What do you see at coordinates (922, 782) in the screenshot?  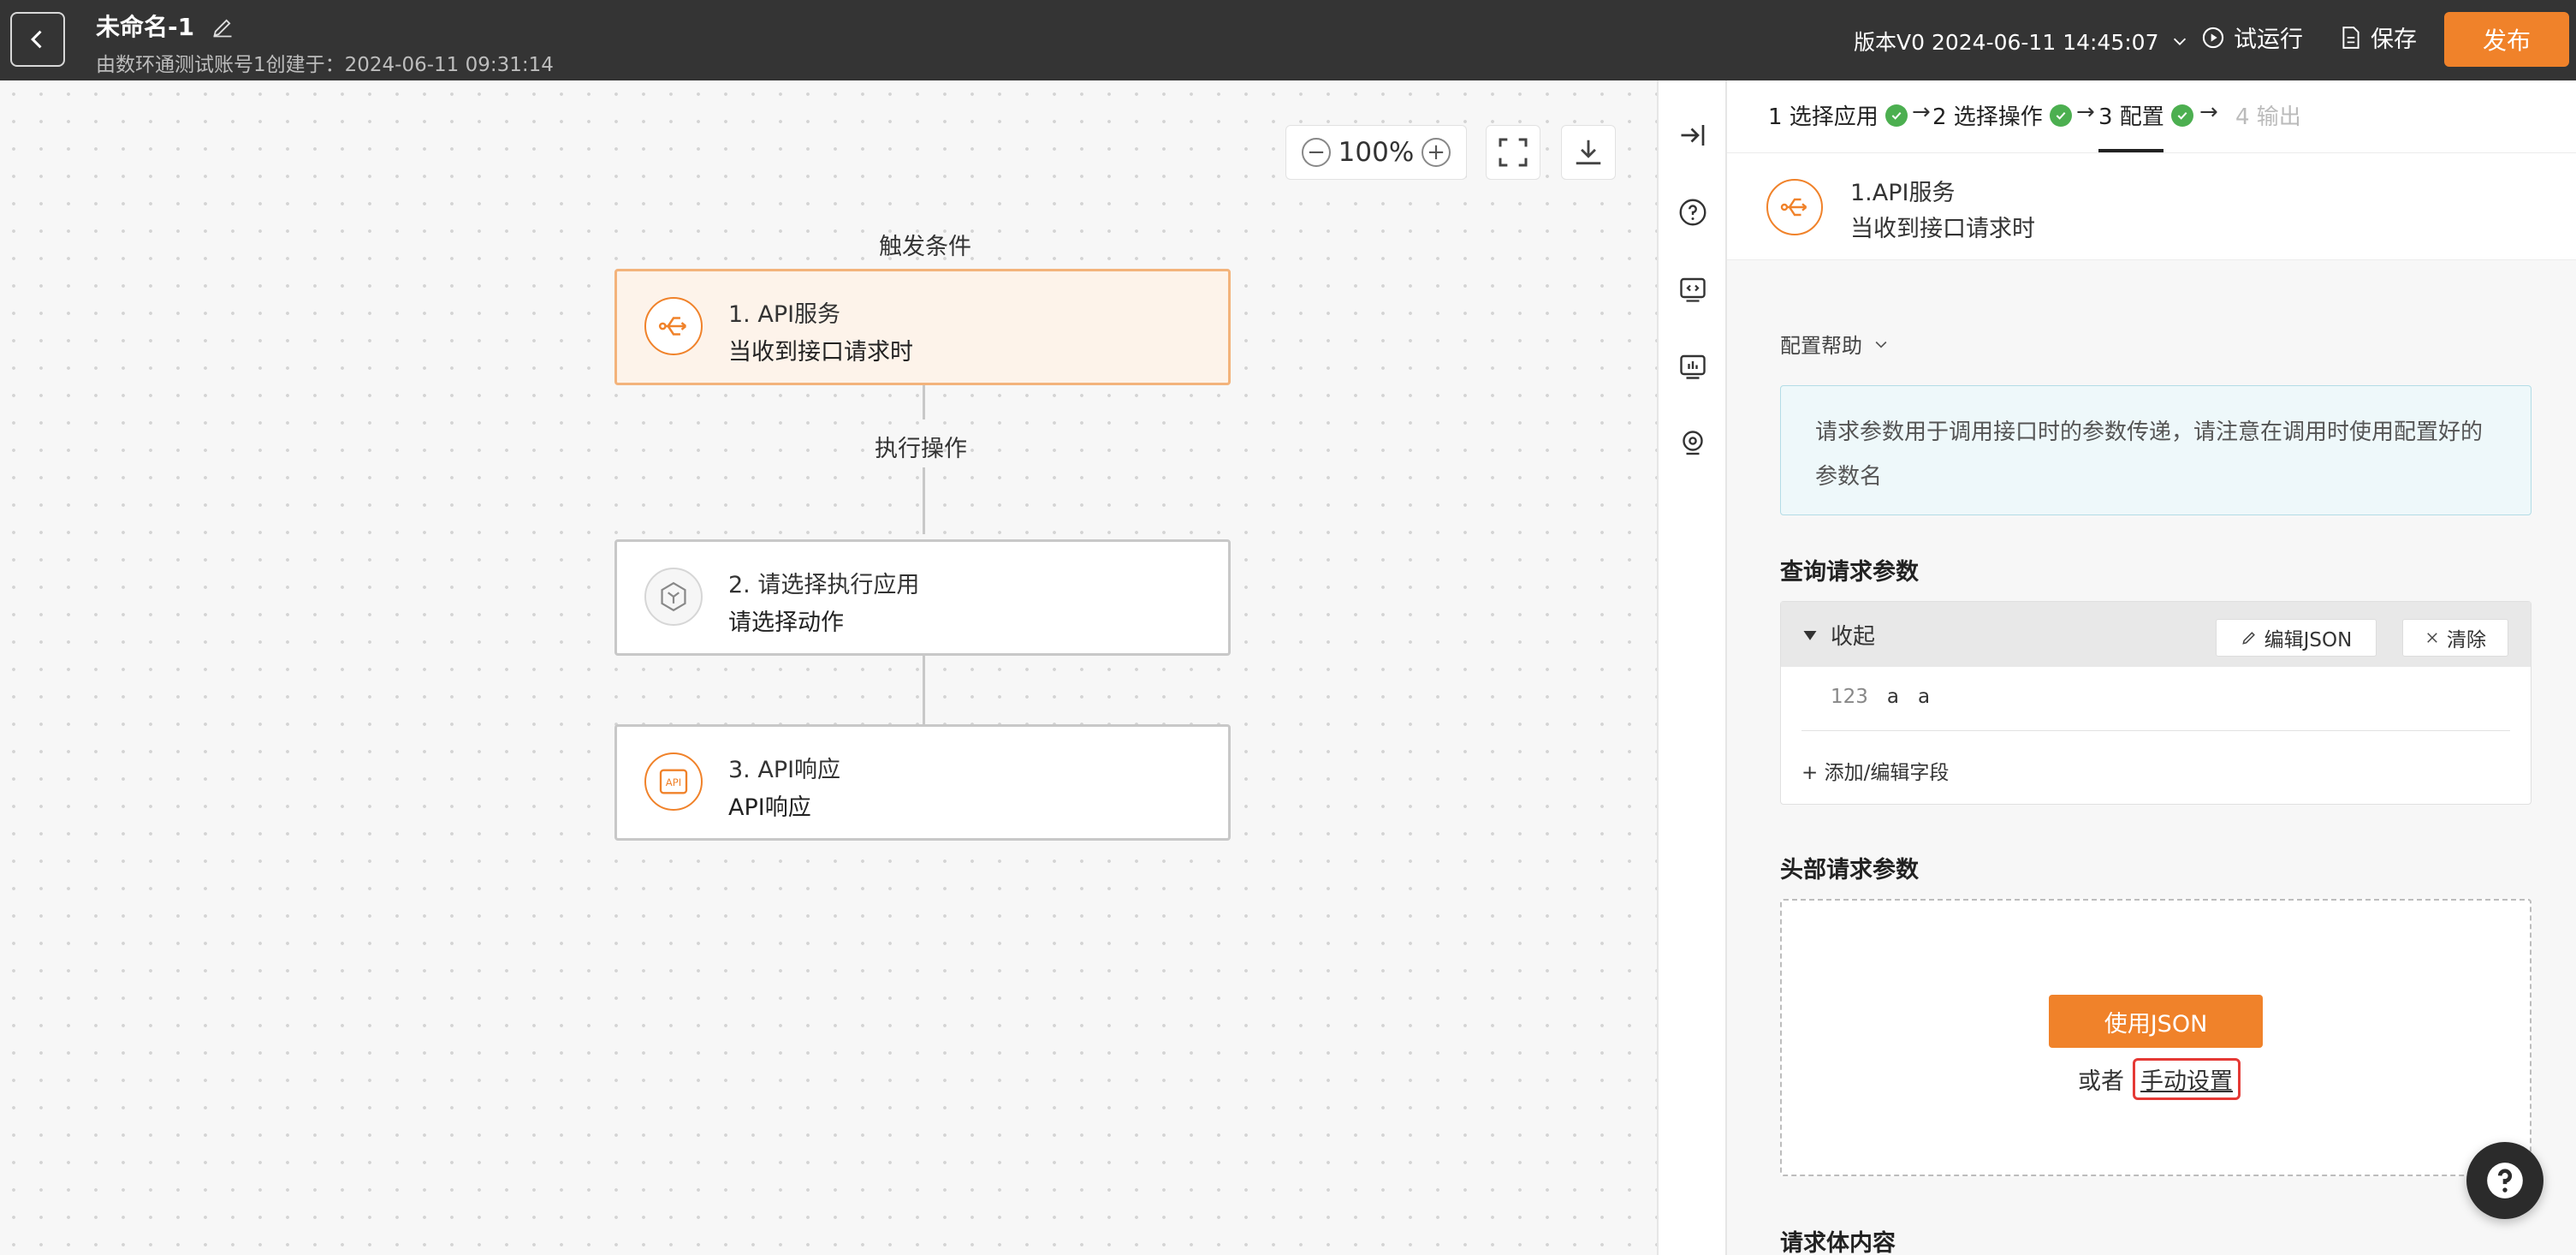 I see `node-api-response: API 3. API响应 API响应` at bounding box center [922, 782].